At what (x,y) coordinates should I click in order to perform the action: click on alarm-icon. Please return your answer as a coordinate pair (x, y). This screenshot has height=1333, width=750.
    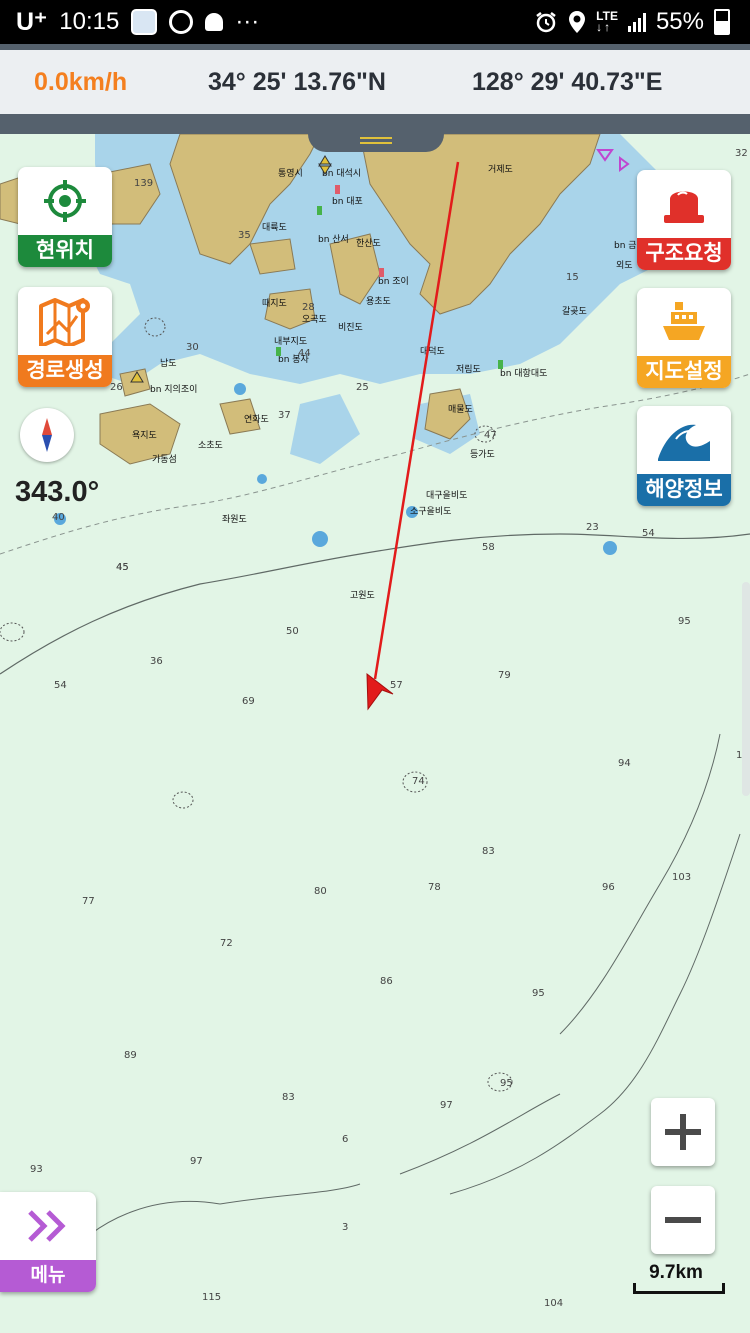
    Looking at the image, I should click on (546, 22).